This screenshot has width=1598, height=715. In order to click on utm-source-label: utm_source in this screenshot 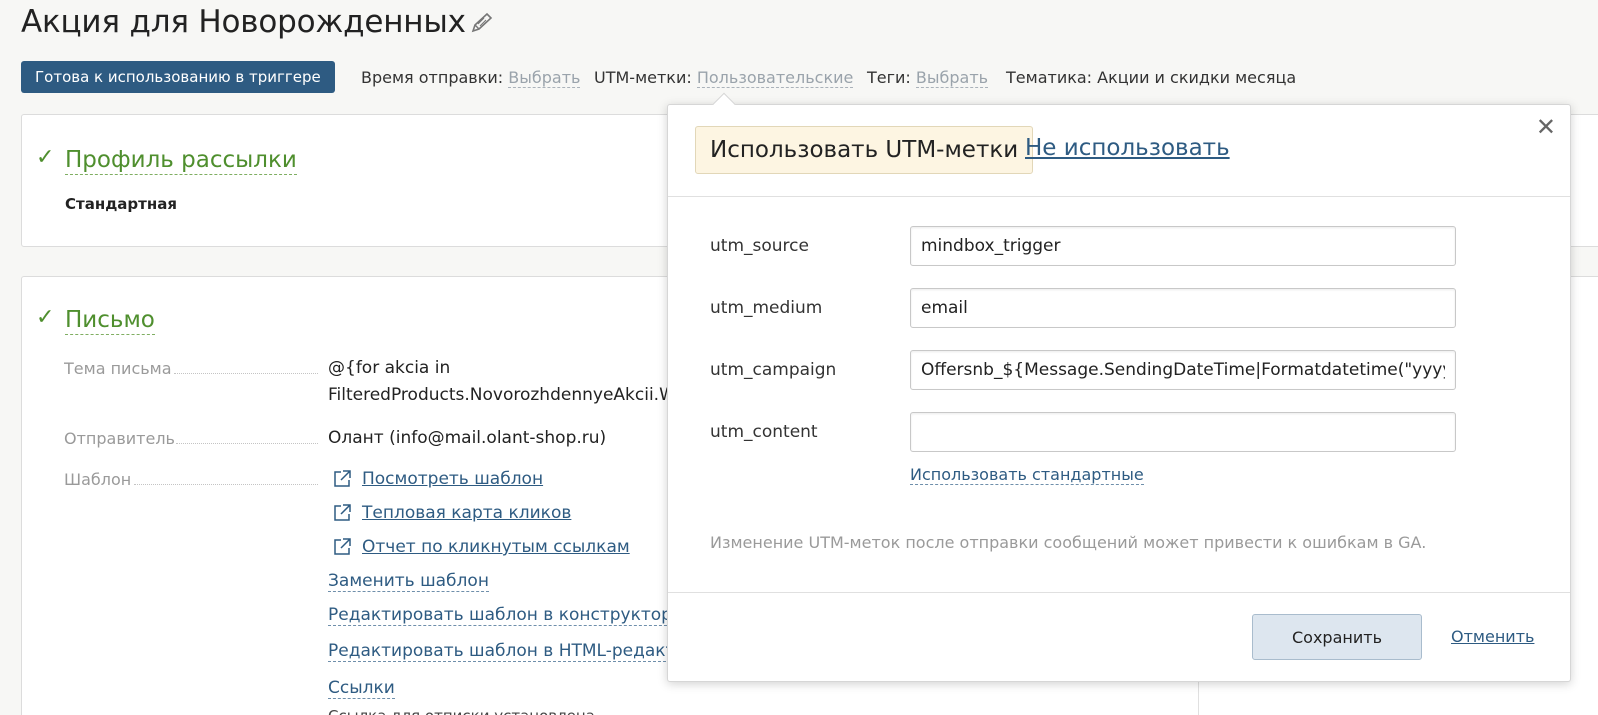, I will do `click(759, 246)`.